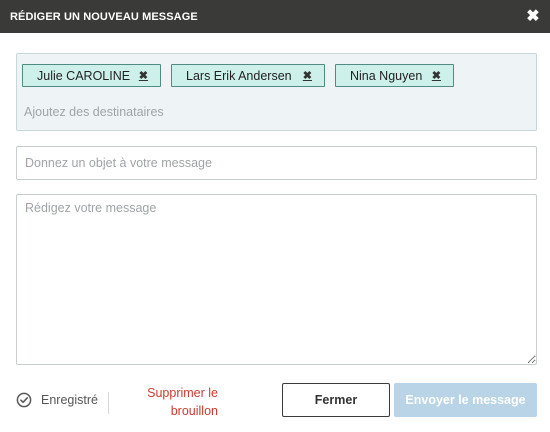 The image size is (550, 432). Describe the element at coordinates (336, 400) in the screenshot. I see `close-button: Fermer` at that location.